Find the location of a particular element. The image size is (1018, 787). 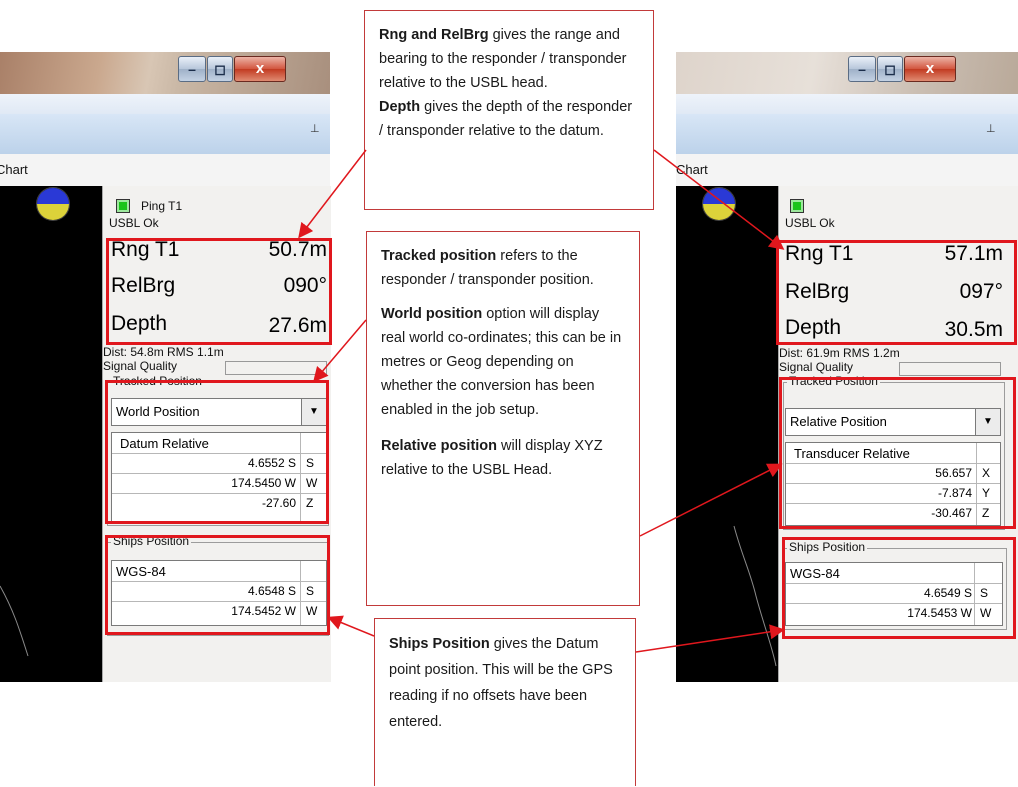

right-tab-row: Chart is located at coordinates (847, 170).